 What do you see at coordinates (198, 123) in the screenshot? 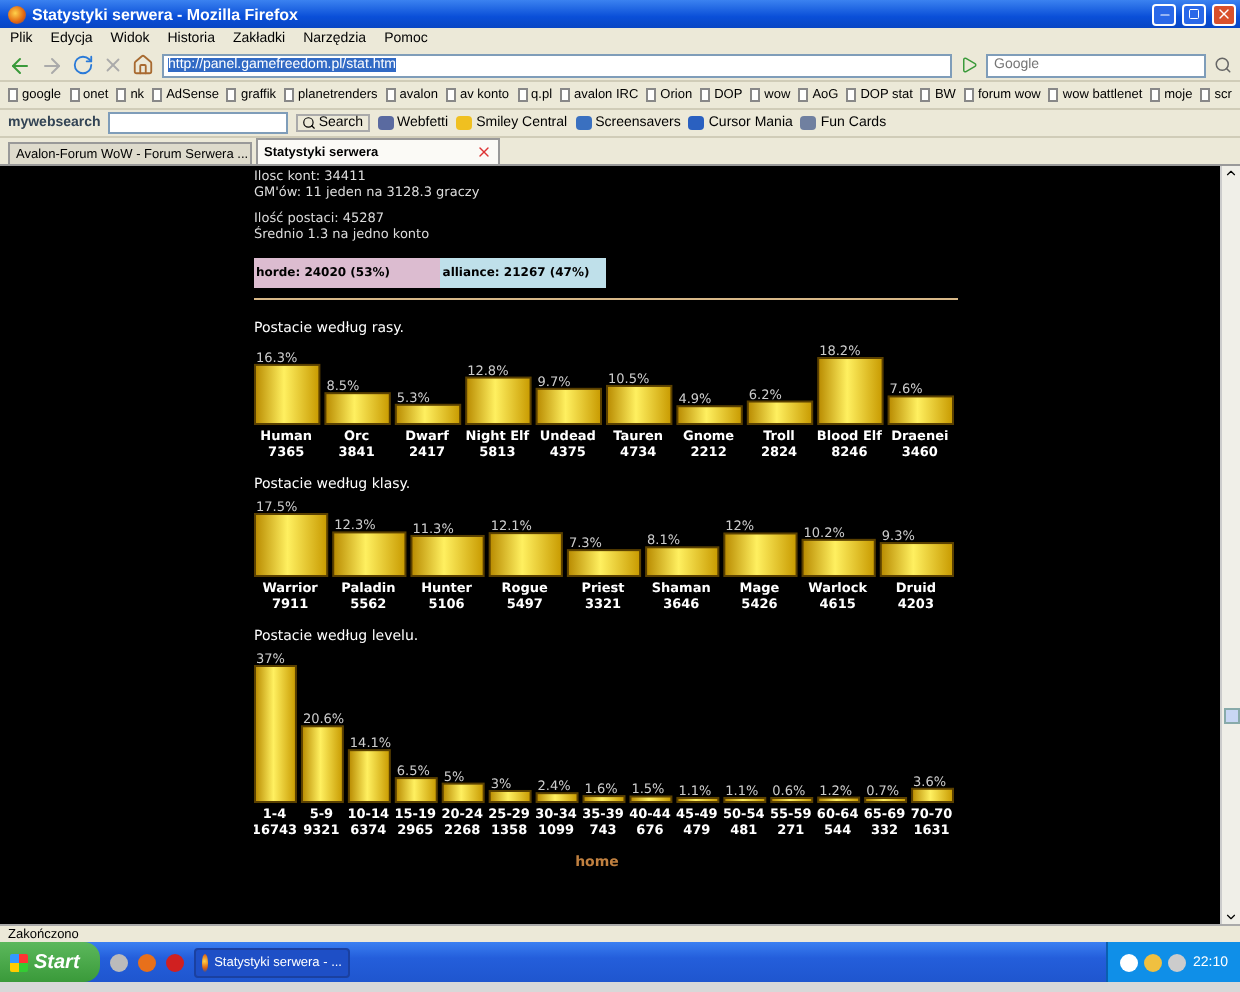
I see `toolbar-search-field` at bounding box center [198, 123].